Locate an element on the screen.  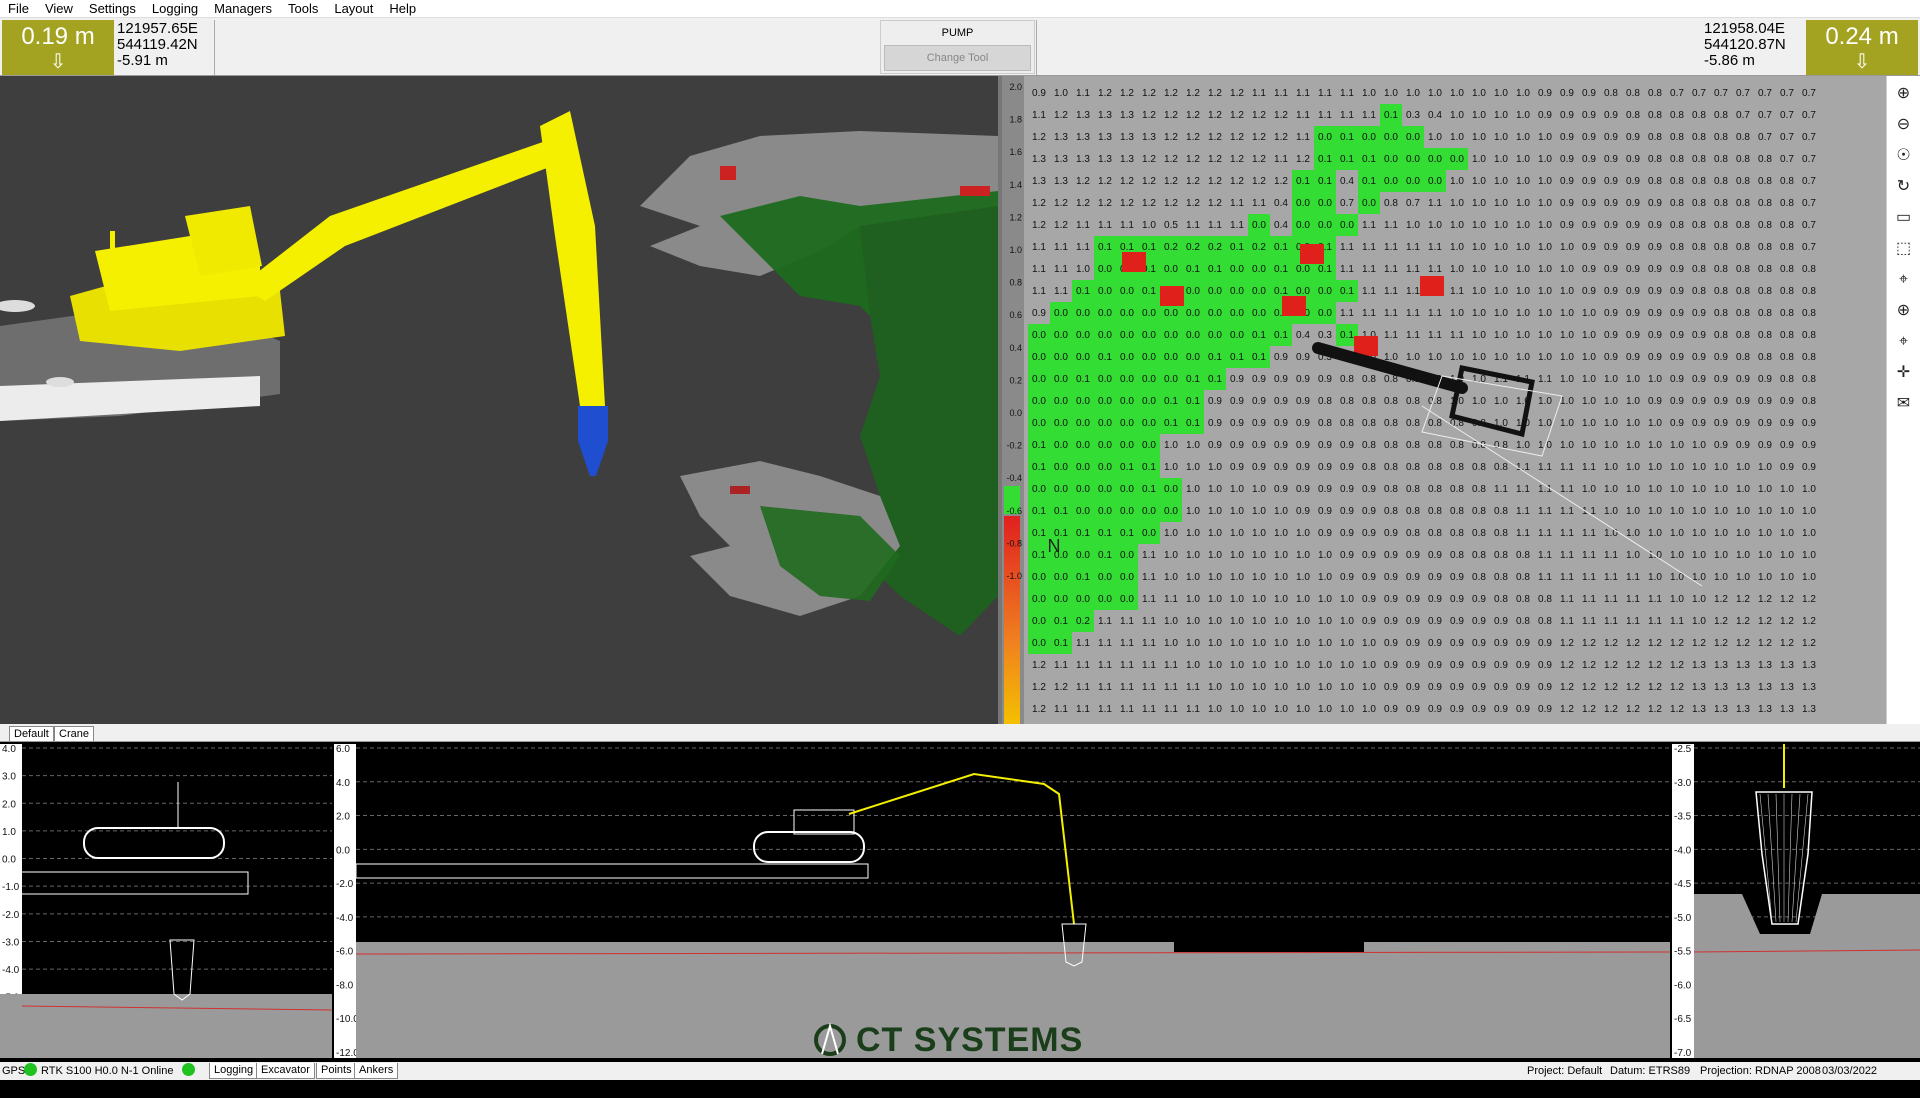
point-icon: ✛ is located at coordinates (1904, 373).